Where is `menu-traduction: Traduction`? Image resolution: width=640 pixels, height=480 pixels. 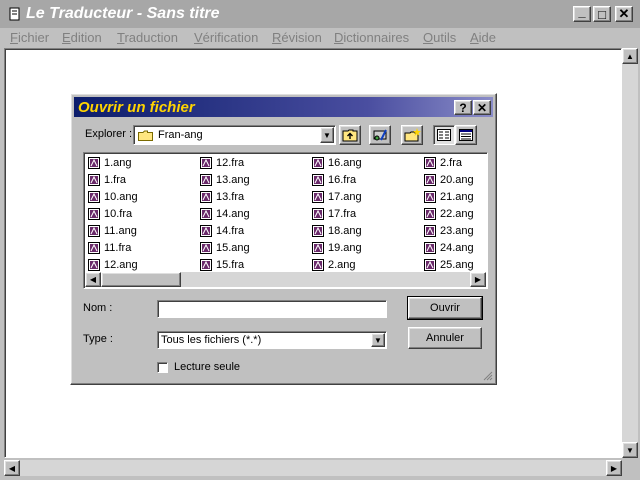
menu-traduction: Traduction is located at coordinates (147, 37).